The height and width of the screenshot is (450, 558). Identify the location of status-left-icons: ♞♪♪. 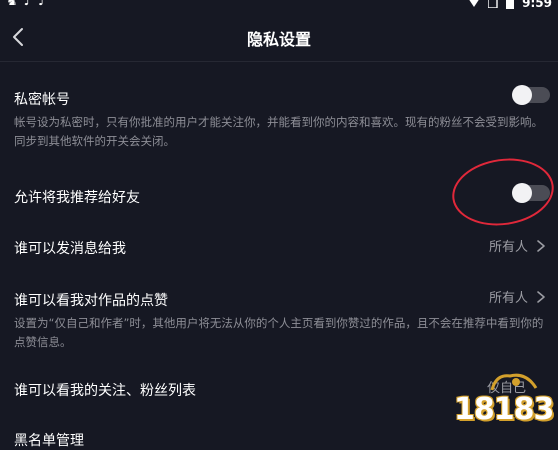
(29, 4).